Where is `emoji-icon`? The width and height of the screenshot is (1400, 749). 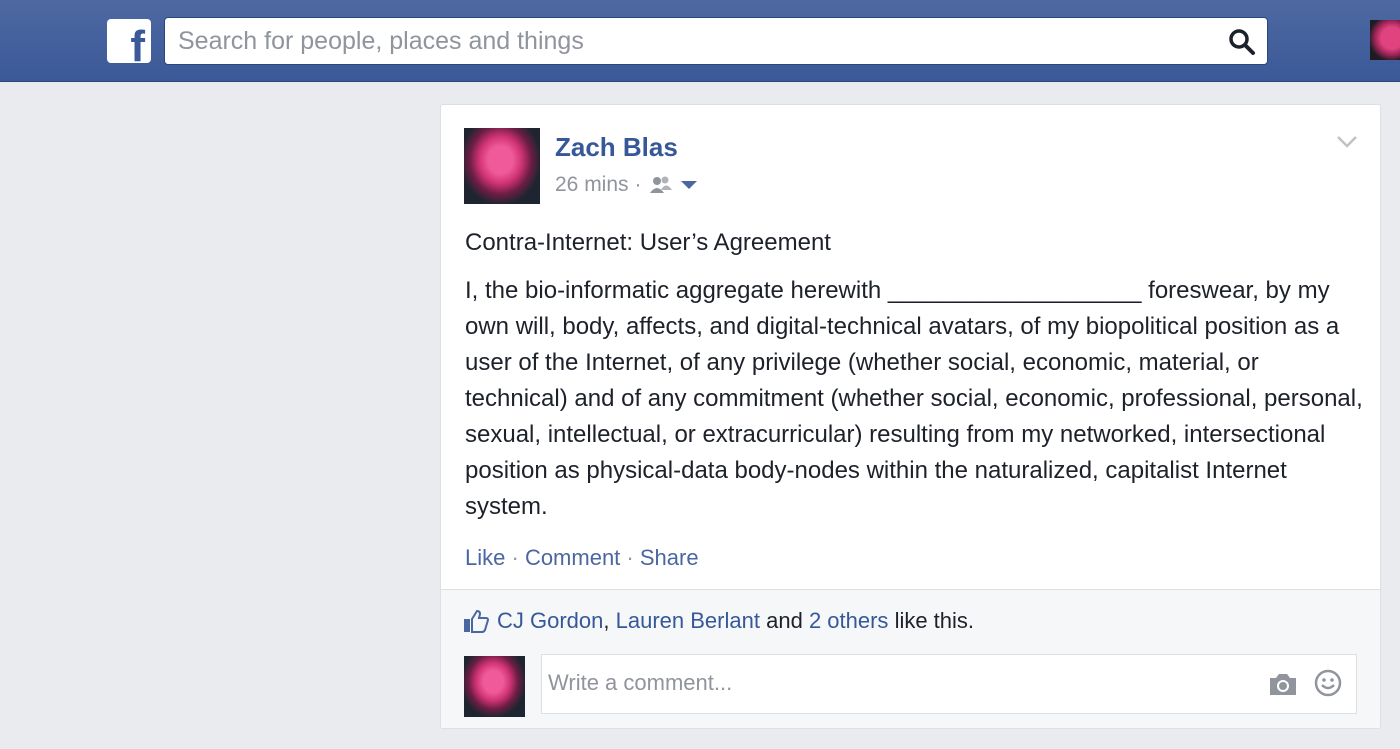
emoji-icon is located at coordinates (1328, 683).